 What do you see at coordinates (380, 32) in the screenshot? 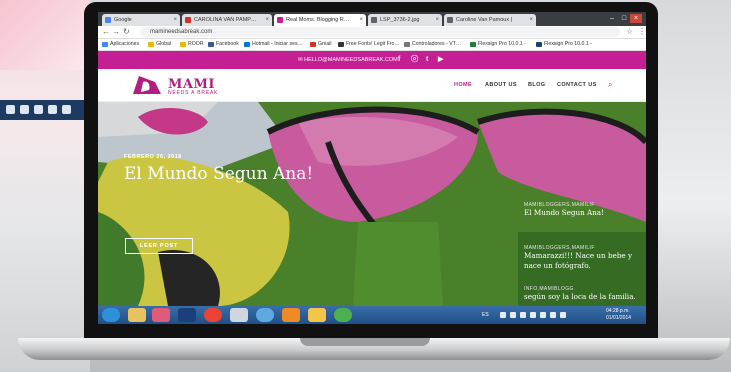
I see `address-bar: mamineedsabreak.com` at bounding box center [380, 32].